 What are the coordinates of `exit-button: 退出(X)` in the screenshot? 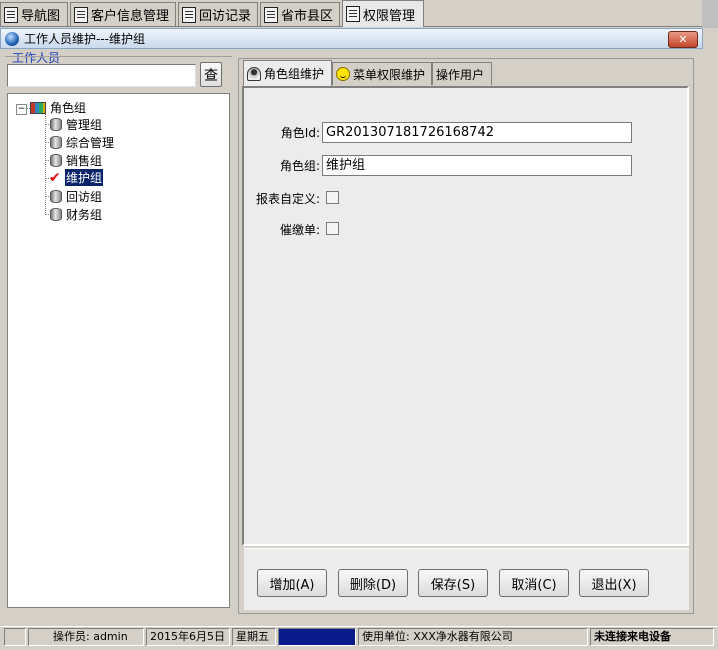 It's located at (614, 583).